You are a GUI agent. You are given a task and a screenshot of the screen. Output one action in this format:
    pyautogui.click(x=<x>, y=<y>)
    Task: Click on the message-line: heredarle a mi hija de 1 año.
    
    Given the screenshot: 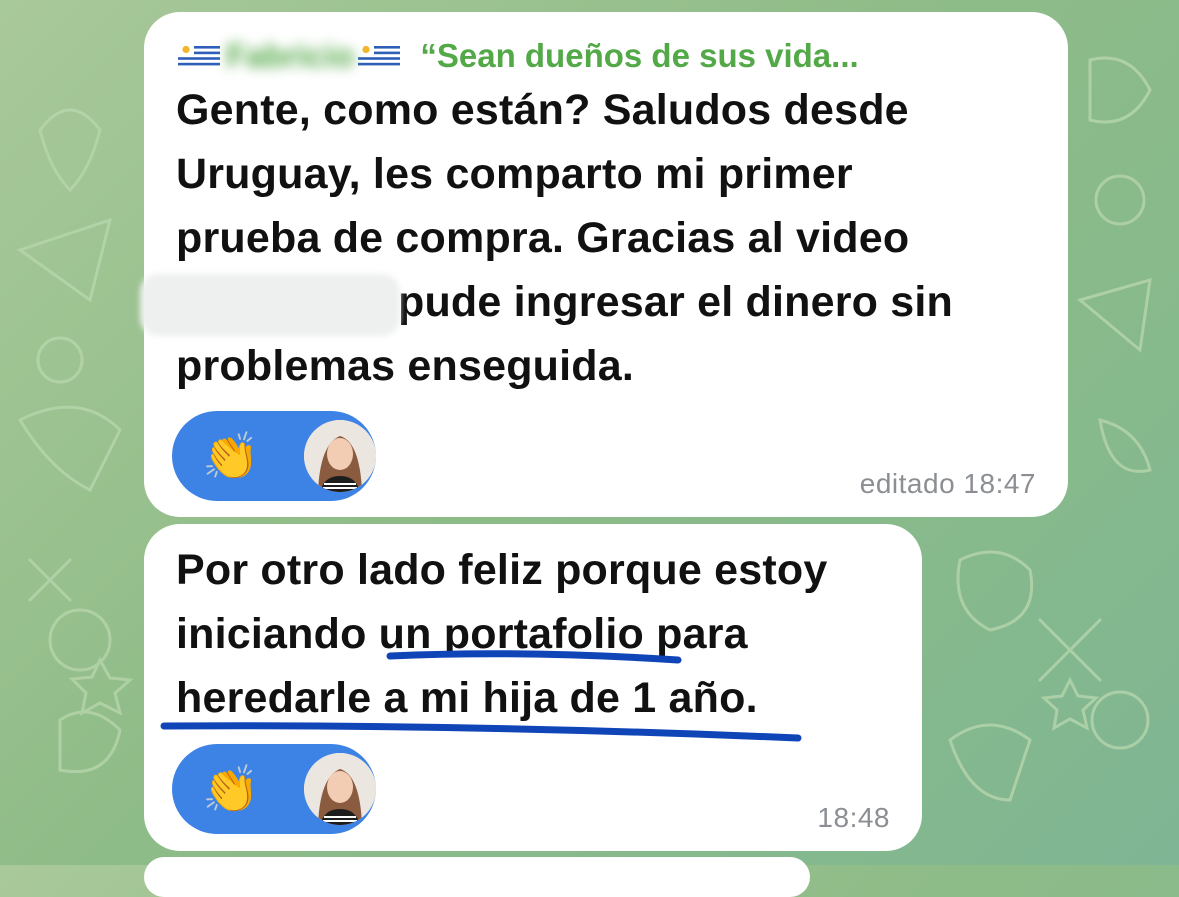 What is the action you would take?
    pyautogui.click(x=467, y=698)
    